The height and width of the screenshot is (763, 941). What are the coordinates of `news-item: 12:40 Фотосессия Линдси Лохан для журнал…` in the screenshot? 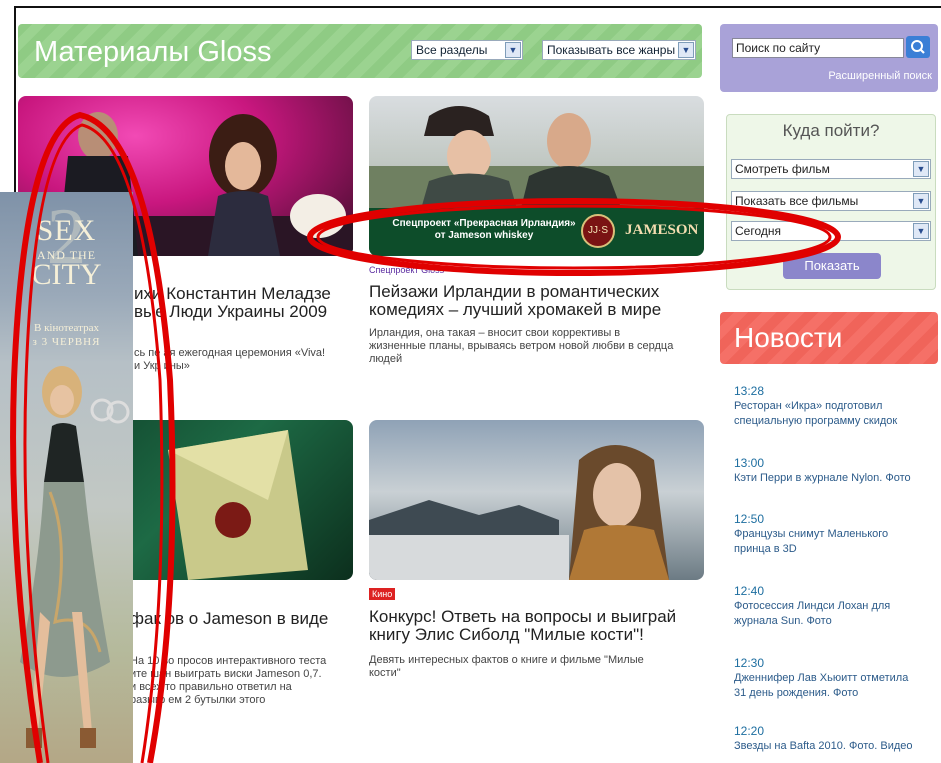 It's located at (836, 606).